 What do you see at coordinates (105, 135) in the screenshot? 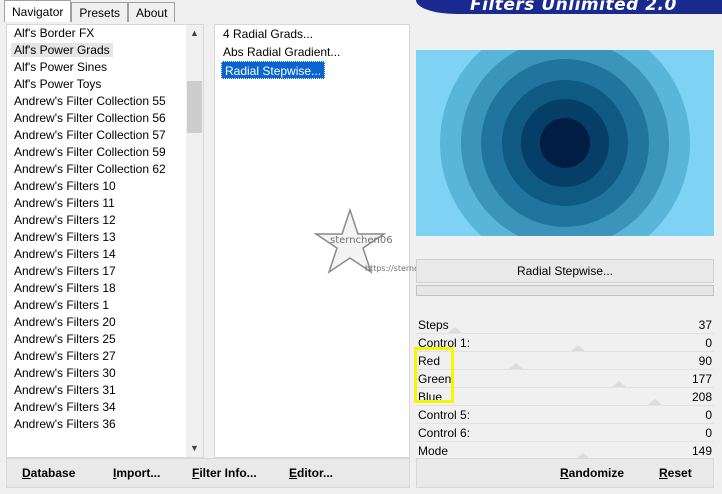
I see `category-item: Andrew's Filter Collection 57` at bounding box center [105, 135].